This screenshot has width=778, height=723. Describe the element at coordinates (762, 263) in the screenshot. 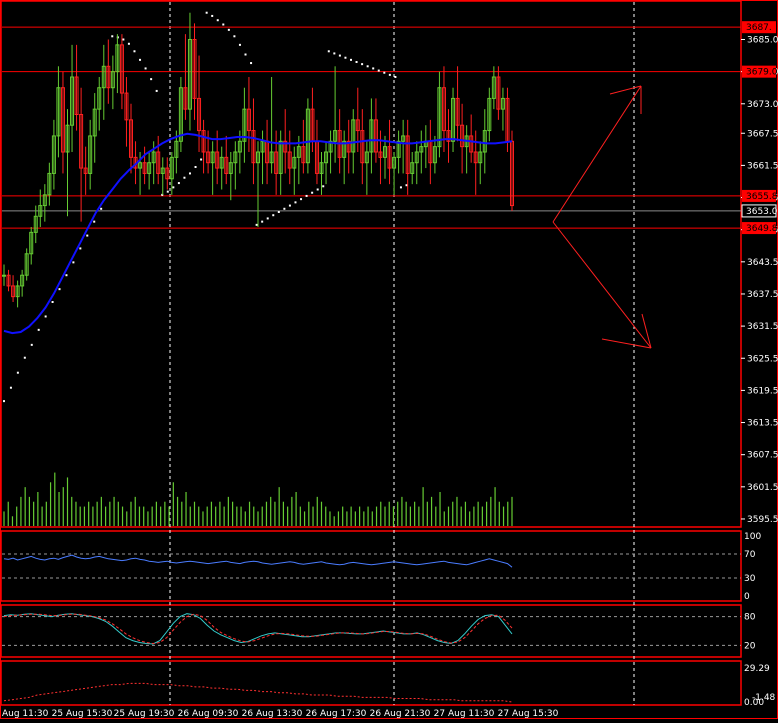

I see `price-tick-label-7: 3643.5` at that location.